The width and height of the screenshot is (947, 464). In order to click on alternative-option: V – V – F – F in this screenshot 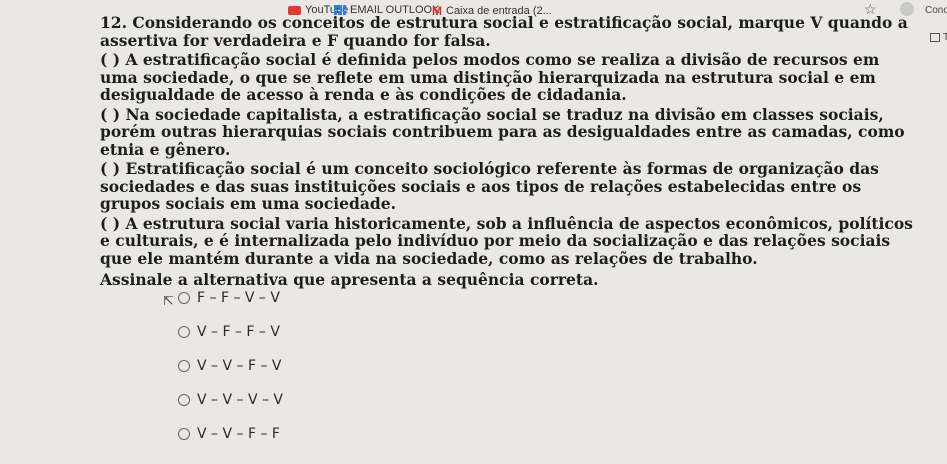, I will do `click(229, 434)`.